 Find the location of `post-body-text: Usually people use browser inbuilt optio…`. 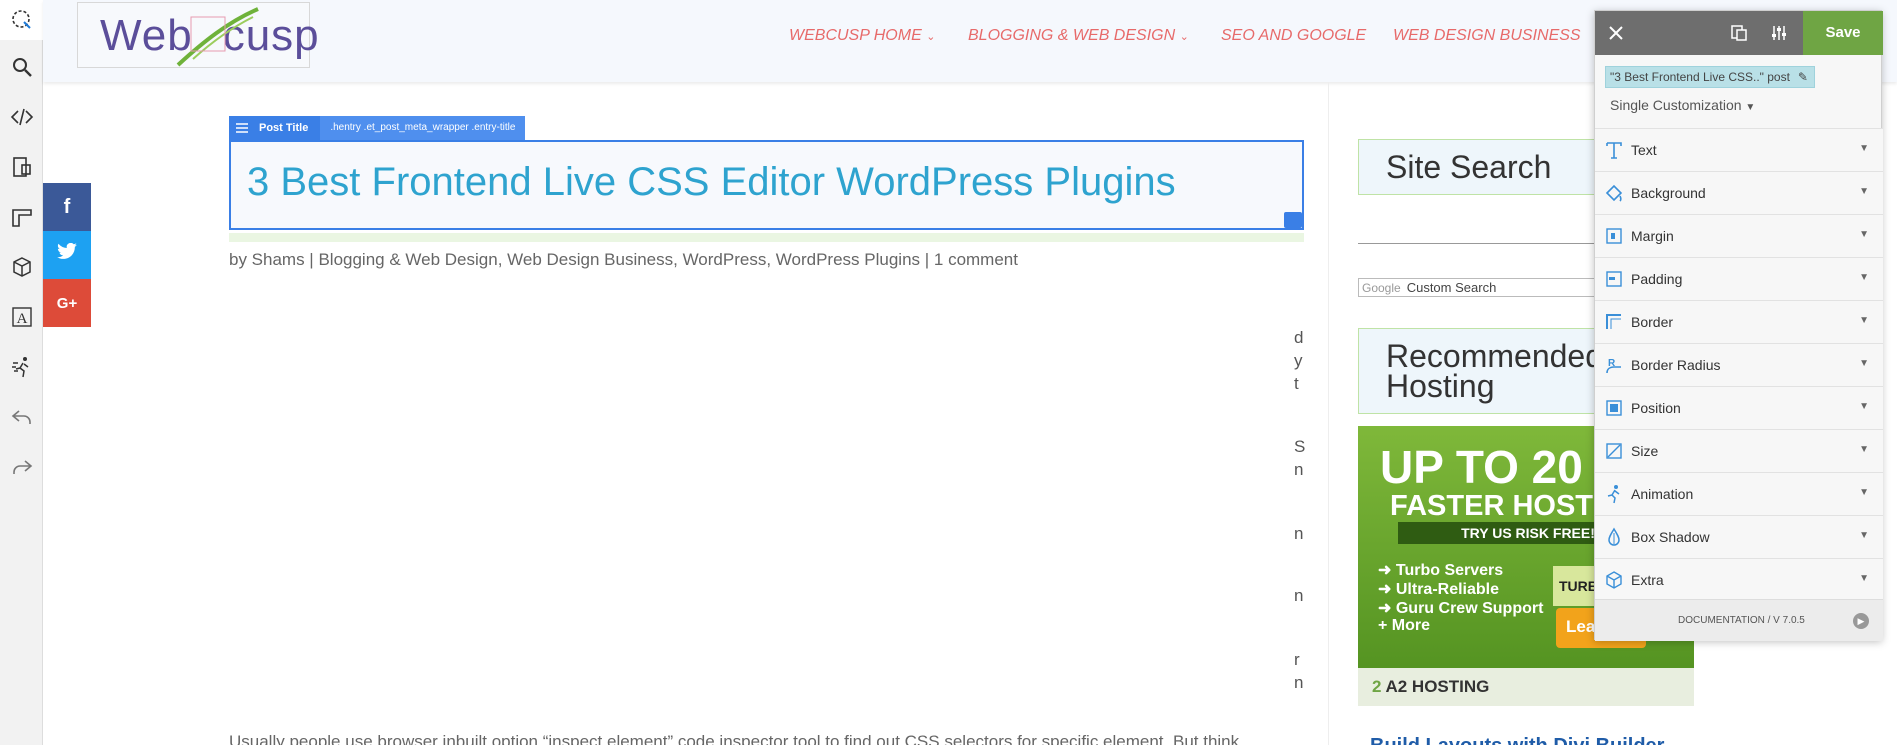

post-body-text: Usually people use browser inbuilt optio… is located at coordinates (734, 738).